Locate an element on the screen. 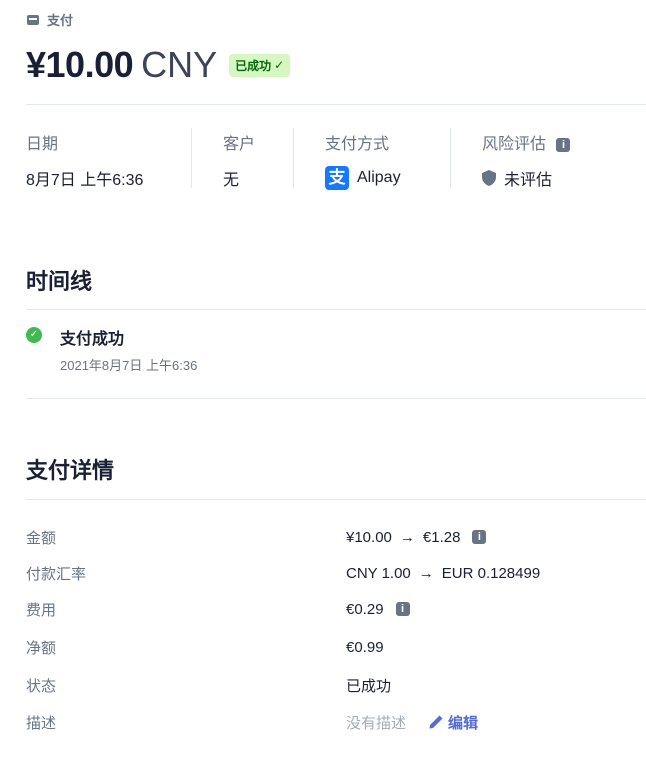 The width and height of the screenshot is (646, 764). pencil-icon is located at coordinates (436, 722).